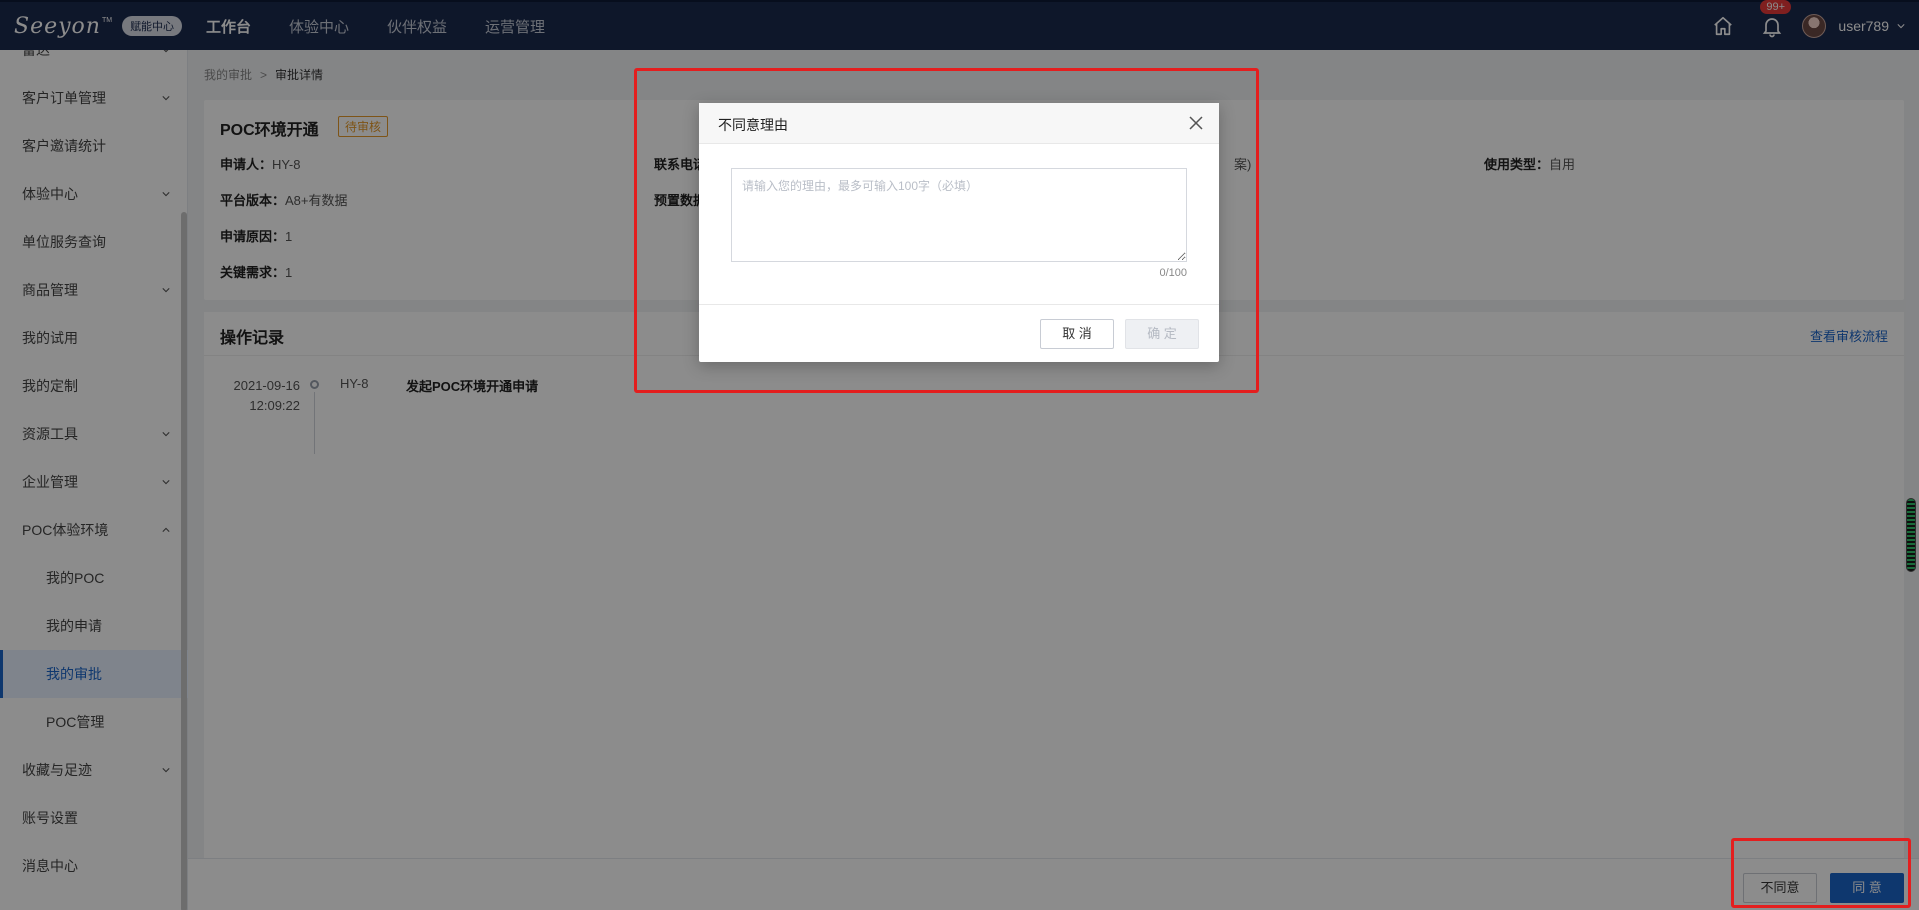 Image resolution: width=1919 pixels, height=910 pixels. Describe the element at coordinates (946, 230) in the screenshot. I see `dialog-highlight-box` at that location.